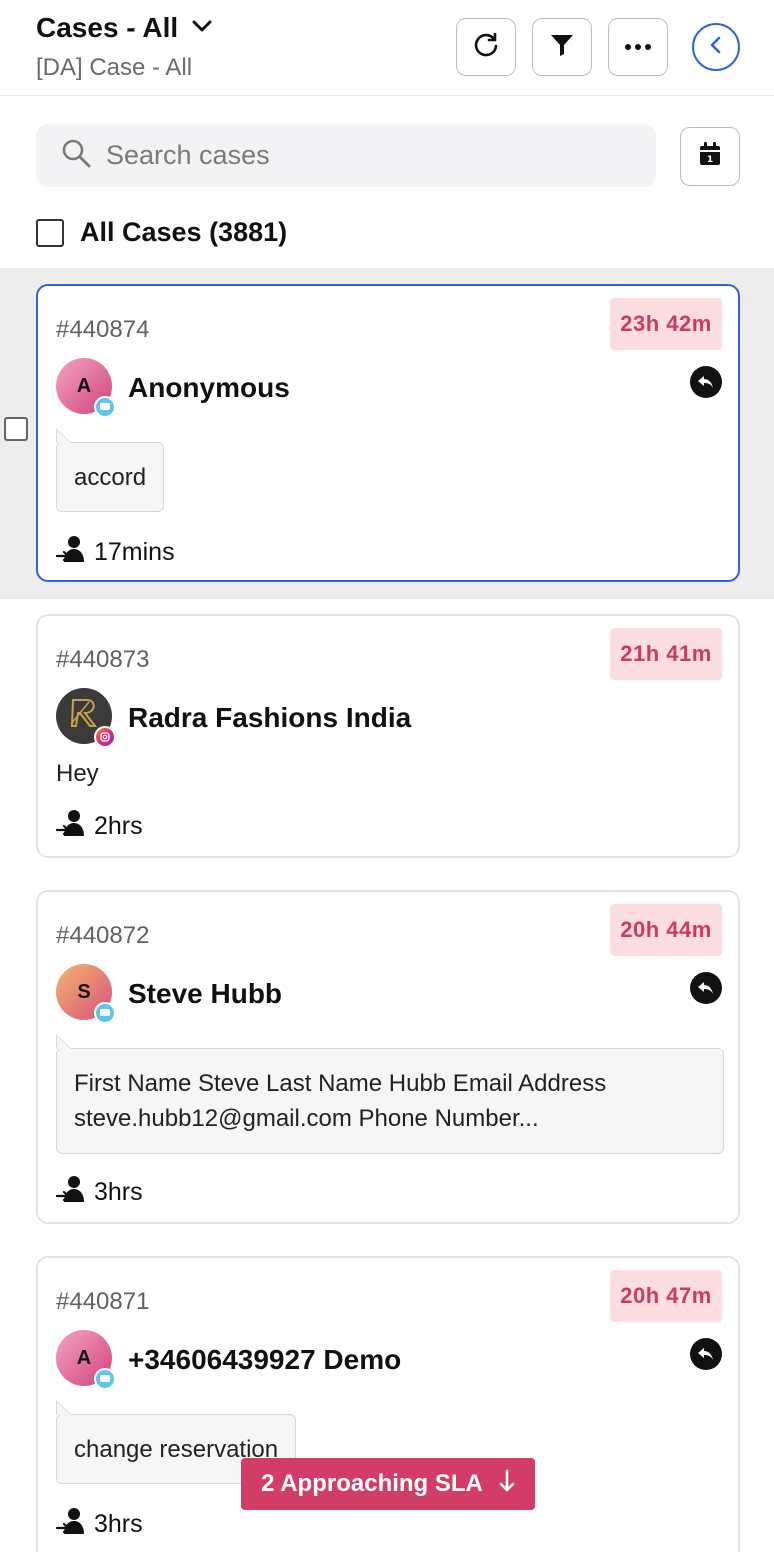 This screenshot has height=1552, width=774. What do you see at coordinates (76, 155) in the screenshot?
I see `search-icon` at bounding box center [76, 155].